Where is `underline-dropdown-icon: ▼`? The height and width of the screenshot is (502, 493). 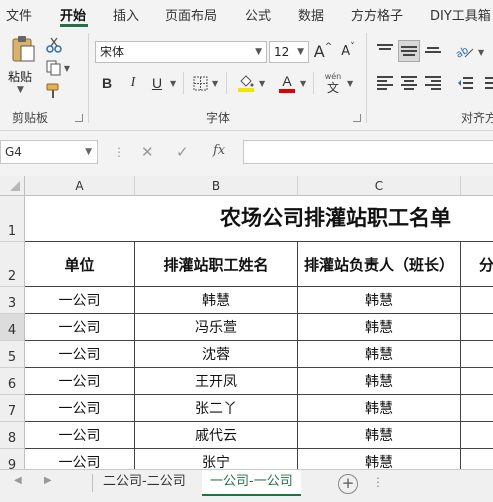
underline-dropdown-icon: ▼ is located at coordinates (173, 83).